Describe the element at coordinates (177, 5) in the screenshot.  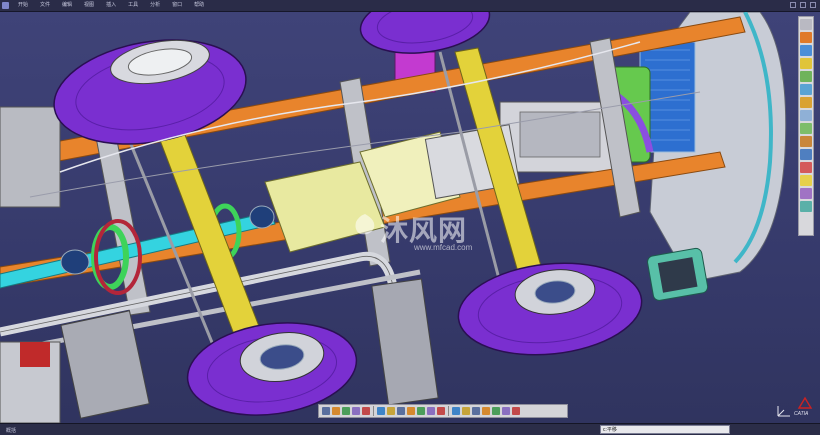
I see `menu-window: 窗口` at that location.